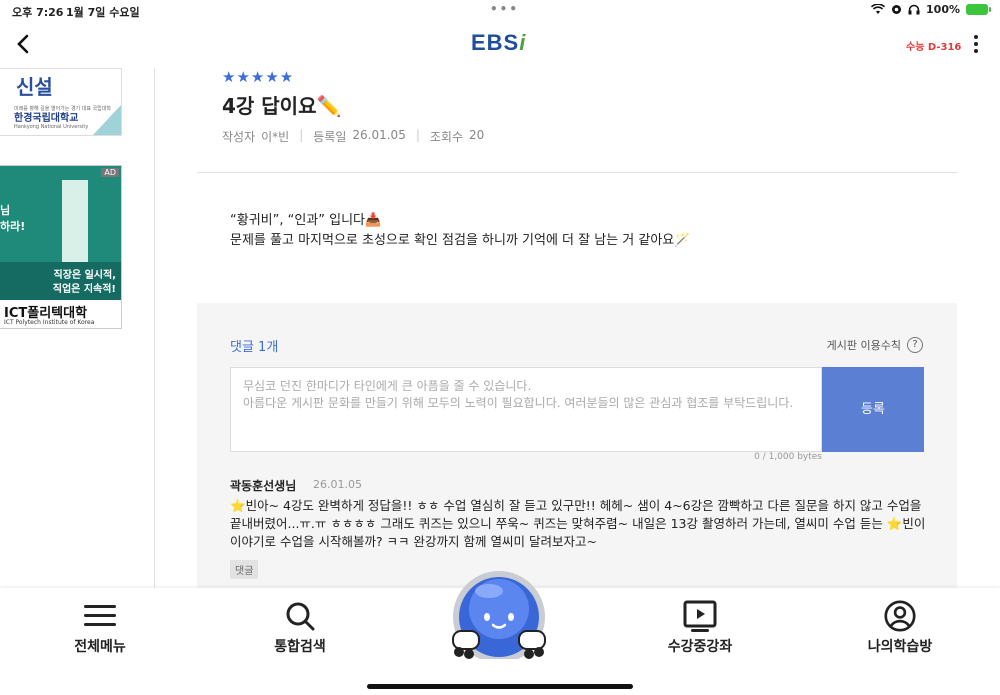 The height and width of the screenshot is (695, 1000). What do you see at coordinates (100, 628) in the screenshot?
I see `tab-all-menu: 전체메뉴` at bounding box center [100, 628].